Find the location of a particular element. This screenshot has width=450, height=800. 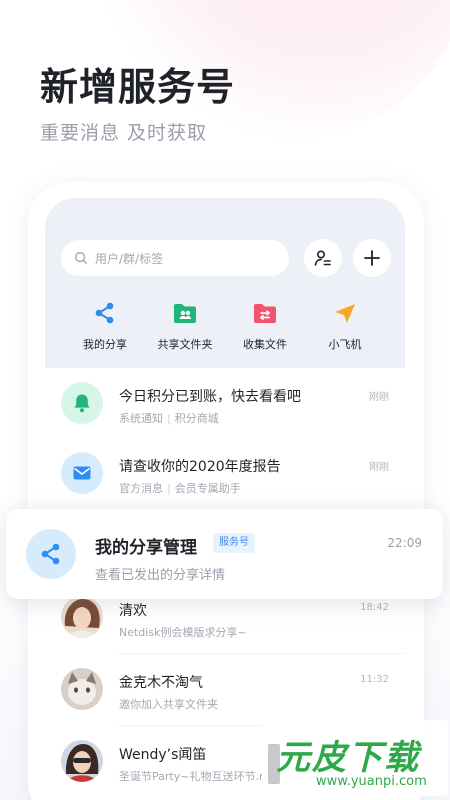

search-icon is located at coordinates (81, 258).